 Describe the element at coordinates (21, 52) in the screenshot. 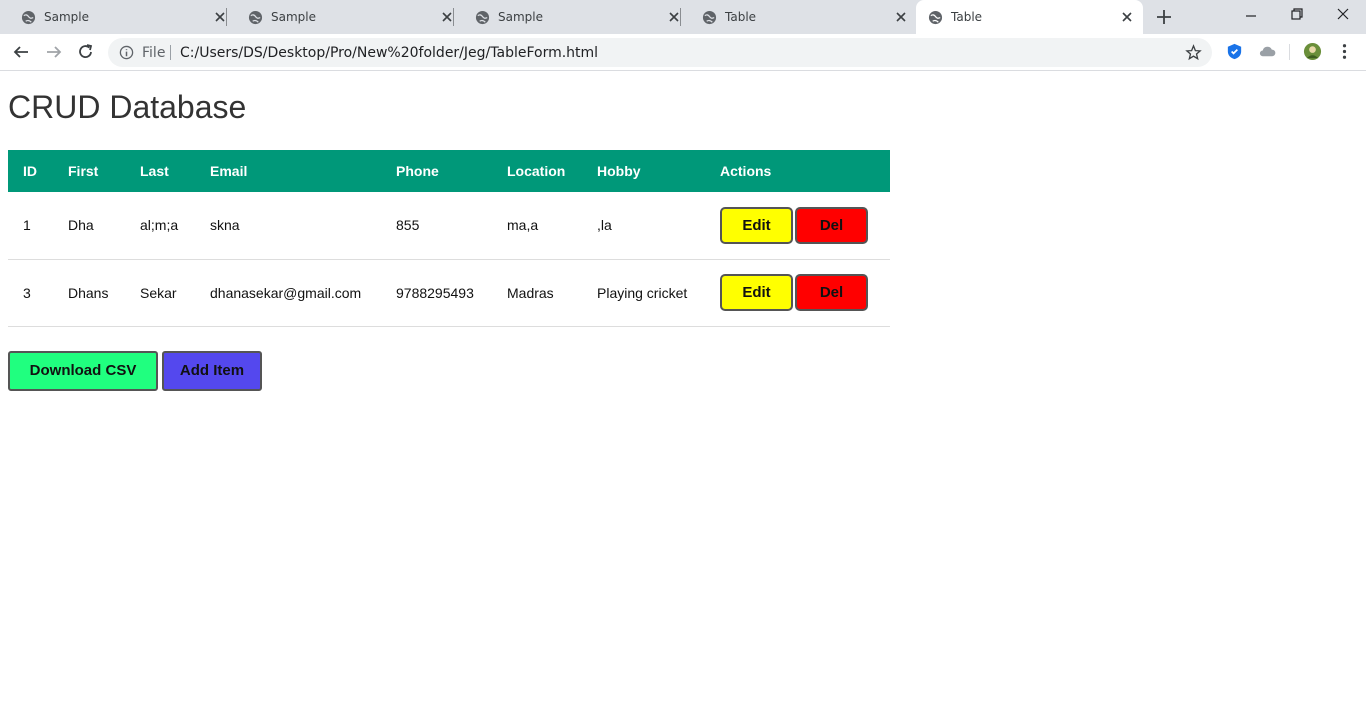

I see `back-arrow-icon` at that location.